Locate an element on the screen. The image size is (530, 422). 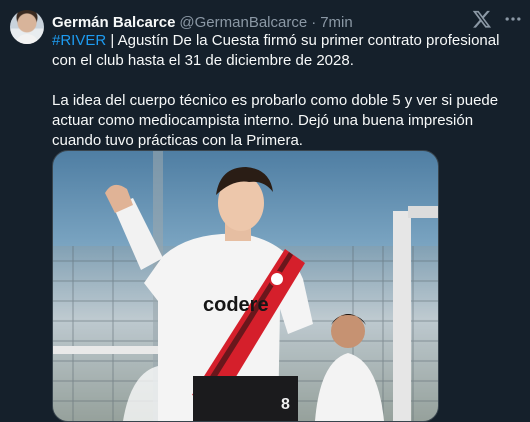
jersey-sponsor-text: codere is located at coordinates (236, 305).